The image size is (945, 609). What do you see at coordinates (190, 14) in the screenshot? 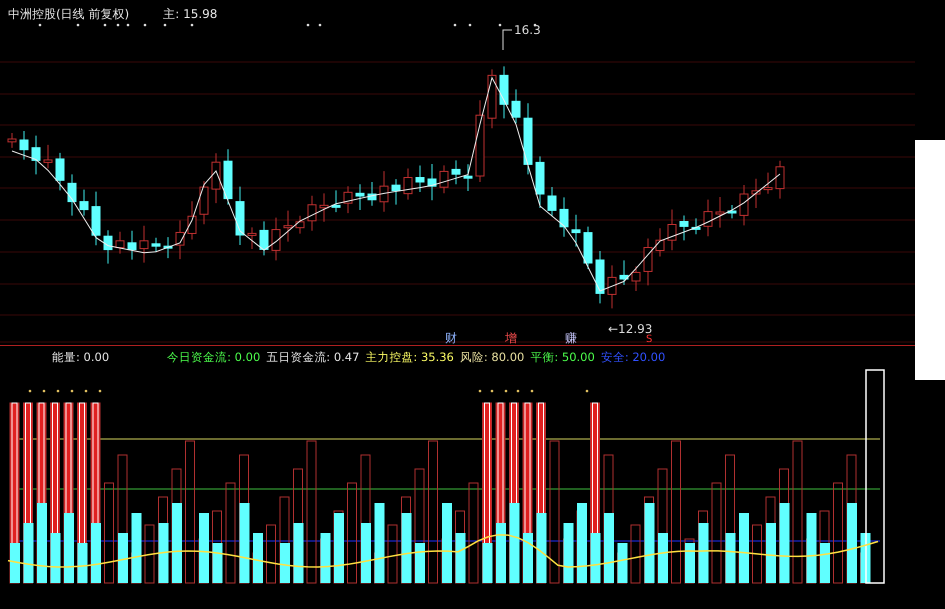
I see `main-price-reading: 主: 15.98` at bounding box center [190, 14].